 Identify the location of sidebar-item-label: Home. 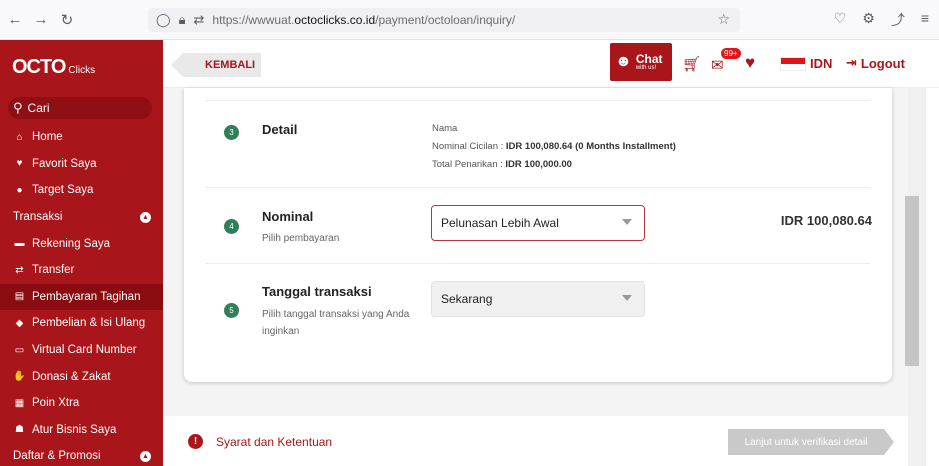
(47, 137).